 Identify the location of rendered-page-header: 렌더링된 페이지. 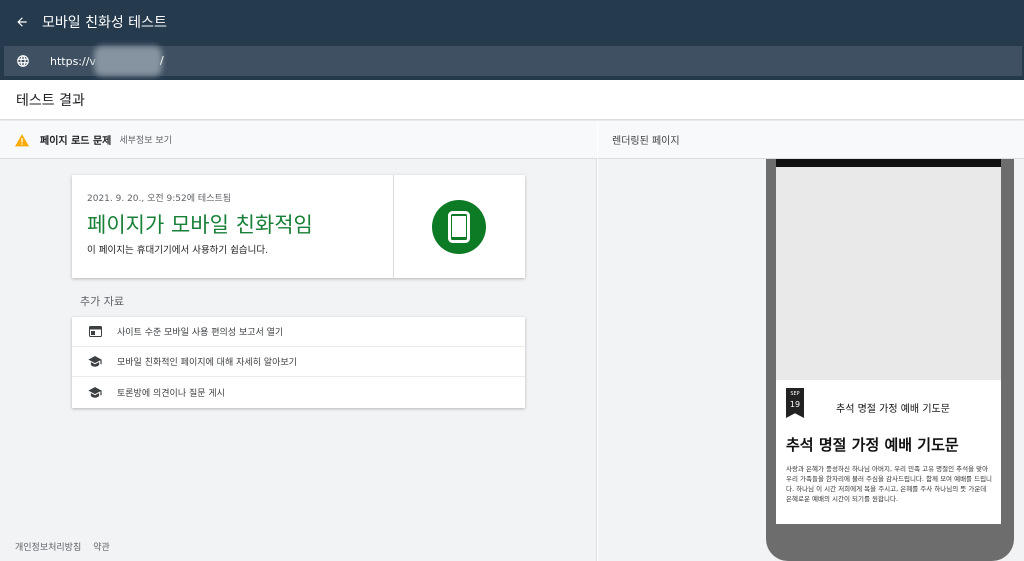
(811, 140).